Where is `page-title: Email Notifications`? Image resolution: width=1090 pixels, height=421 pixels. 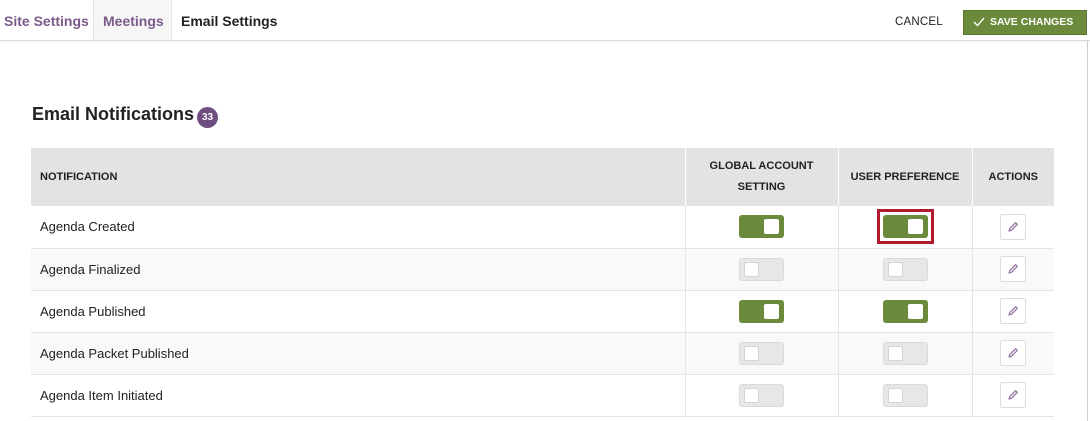
page-title: Email Notifications is located at coordinates (113, 114).